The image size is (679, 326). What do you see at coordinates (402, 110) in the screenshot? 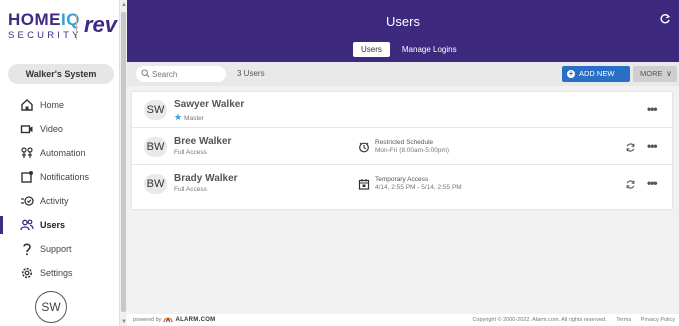
I see `table-row: SW Sawyer Walker ★ Master •••` at bounding box center [402, 110].